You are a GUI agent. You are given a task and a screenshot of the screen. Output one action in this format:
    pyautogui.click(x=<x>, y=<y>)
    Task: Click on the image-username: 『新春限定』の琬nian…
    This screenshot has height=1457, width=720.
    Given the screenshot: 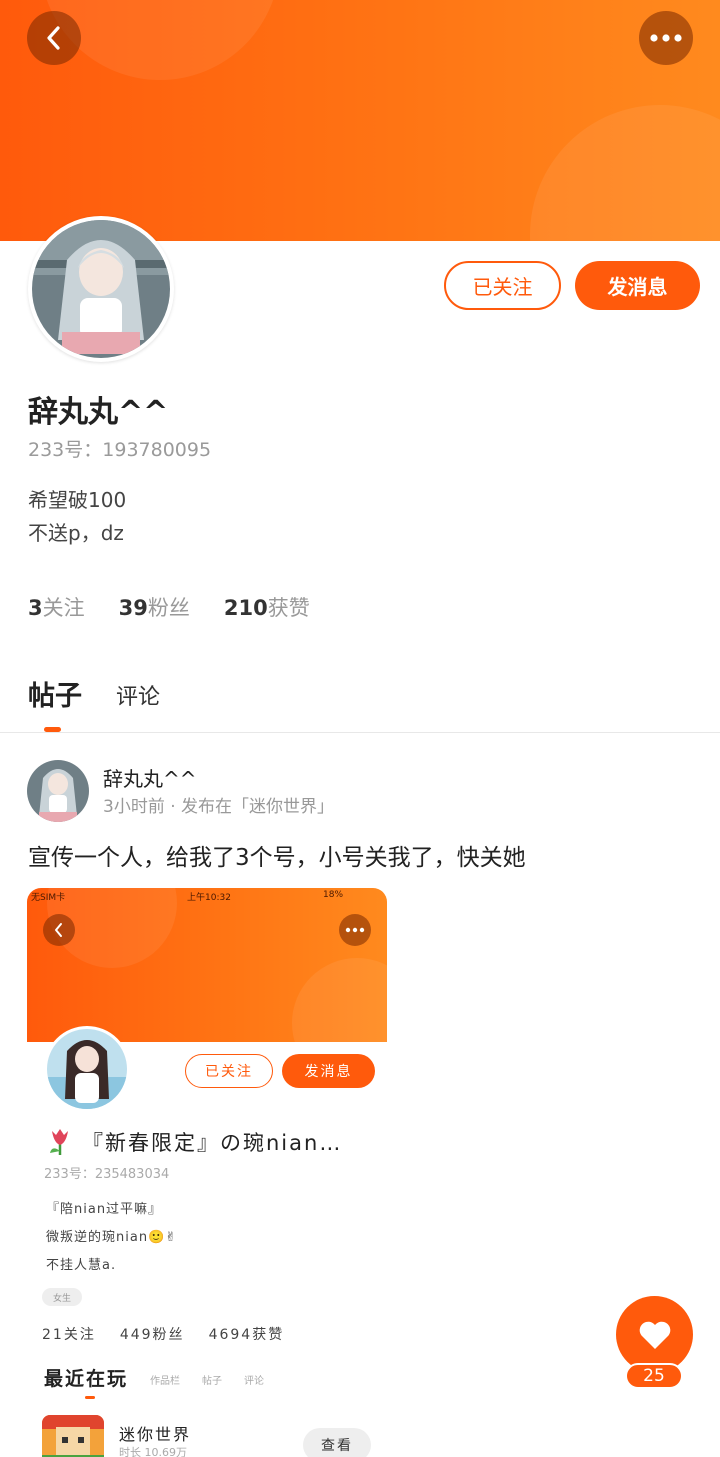 What is the action you would take?
    pyautogui.click(x=193, y=1142)
    